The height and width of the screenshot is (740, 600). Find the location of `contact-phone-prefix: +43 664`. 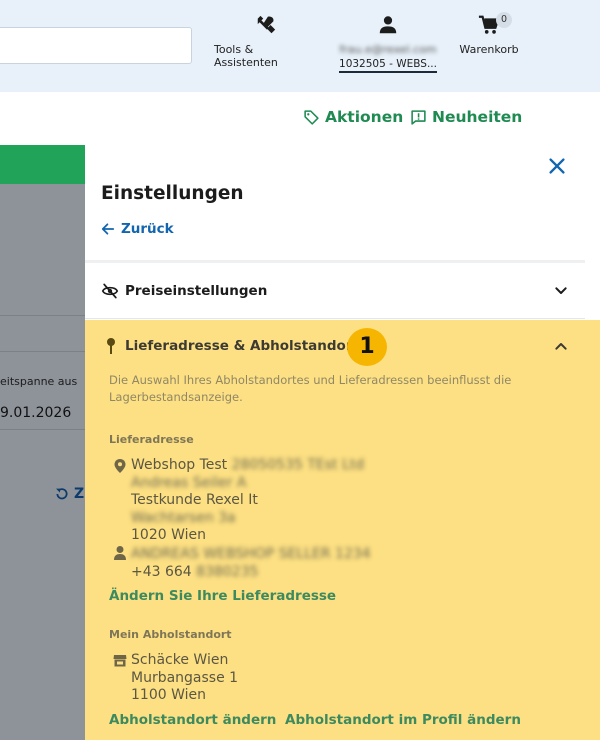

contact-phone-prefix: +43 664 is located at coordinates (161, 571).